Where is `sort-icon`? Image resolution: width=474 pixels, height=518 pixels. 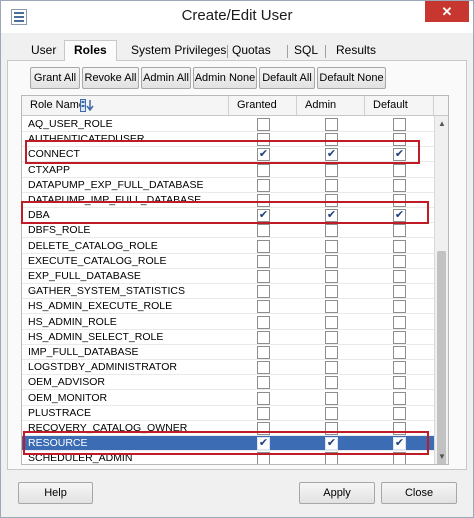 sort-icon is located at coordinates (87, 105).